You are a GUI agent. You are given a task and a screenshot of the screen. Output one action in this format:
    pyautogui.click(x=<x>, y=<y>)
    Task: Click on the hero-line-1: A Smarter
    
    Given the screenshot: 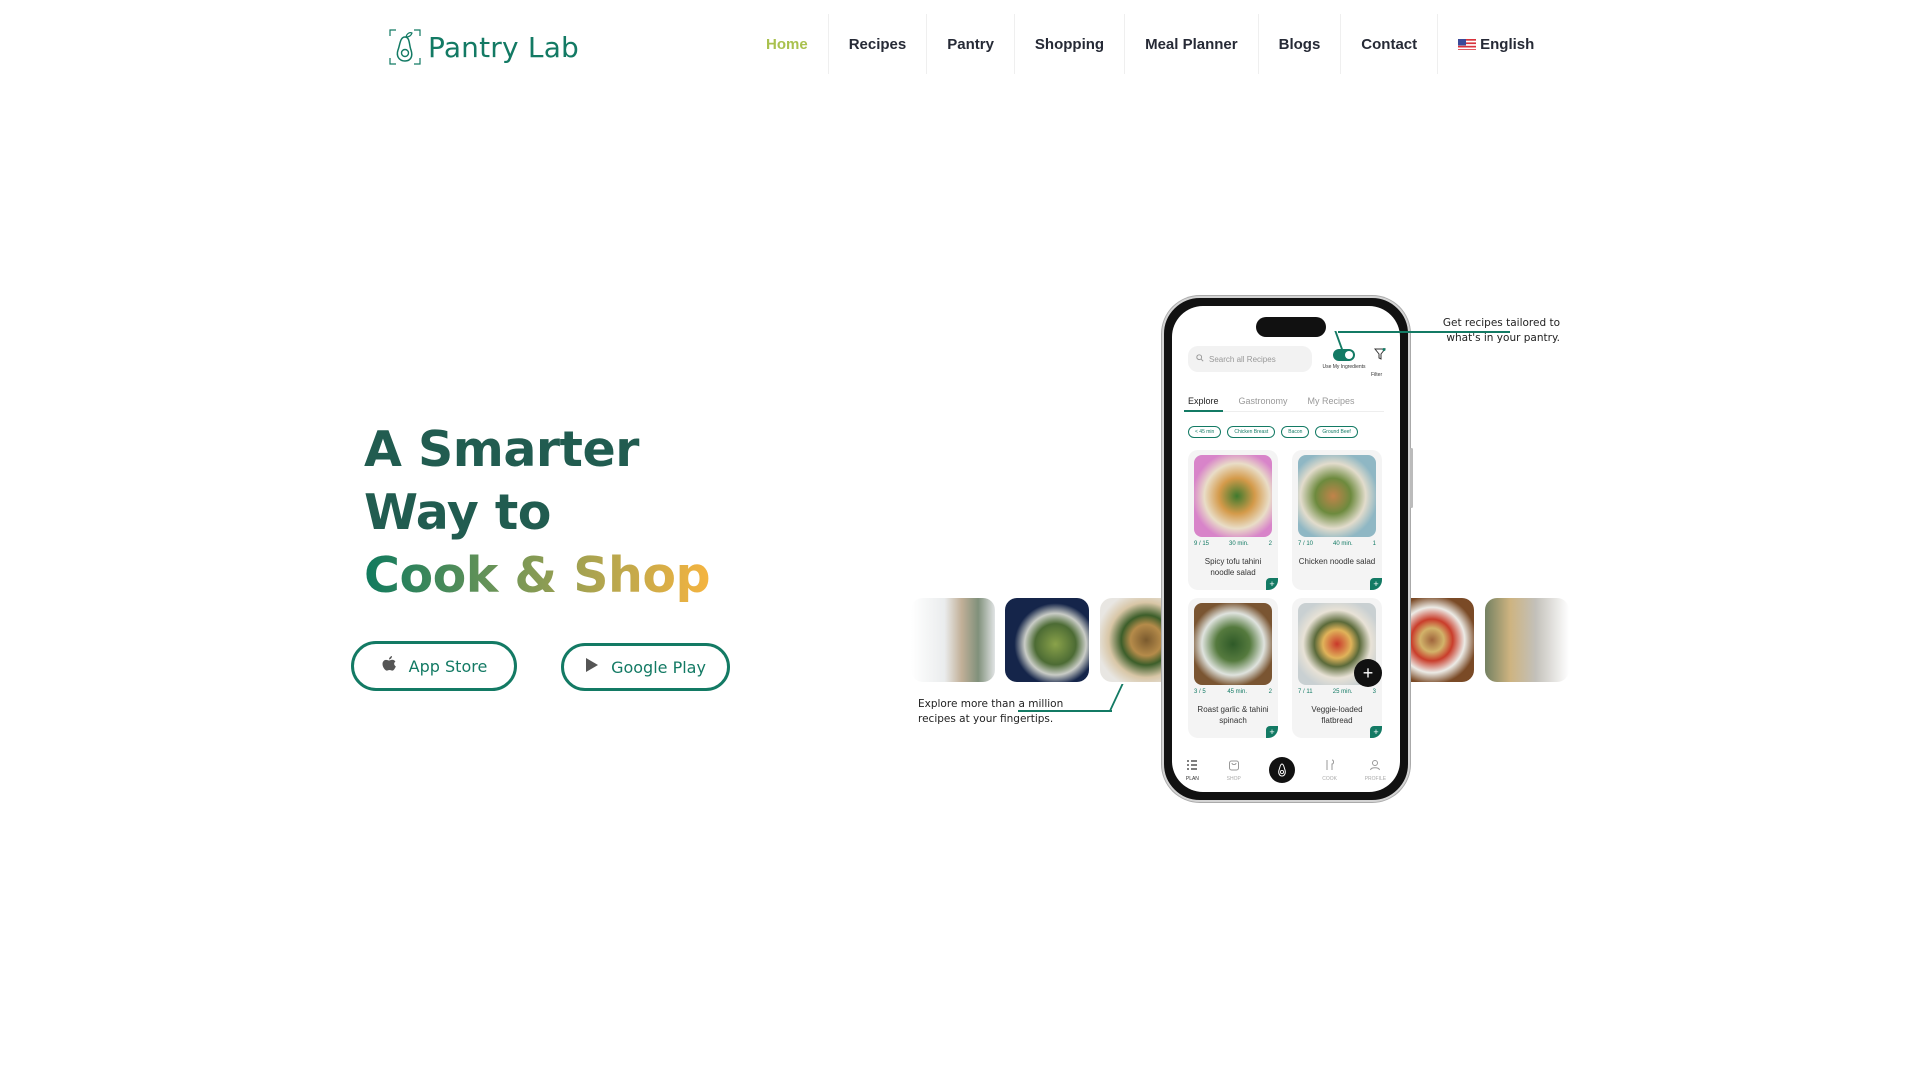 What is the action you would take?
    pyautogui.click(x=501, y=449)
    